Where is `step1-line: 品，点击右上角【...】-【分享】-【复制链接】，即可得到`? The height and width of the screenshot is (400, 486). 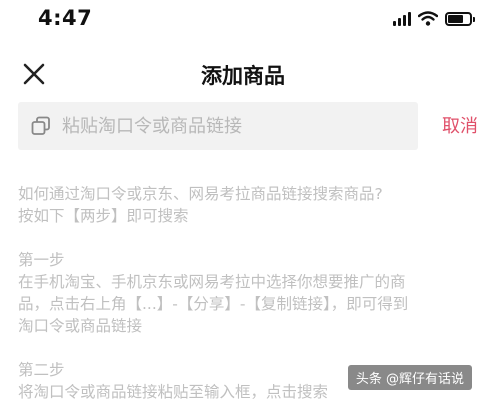 step1-line: 品，点击右上角【...】-【分享】-【复制链接】，即可得到 is located at coordinates (213, 304).